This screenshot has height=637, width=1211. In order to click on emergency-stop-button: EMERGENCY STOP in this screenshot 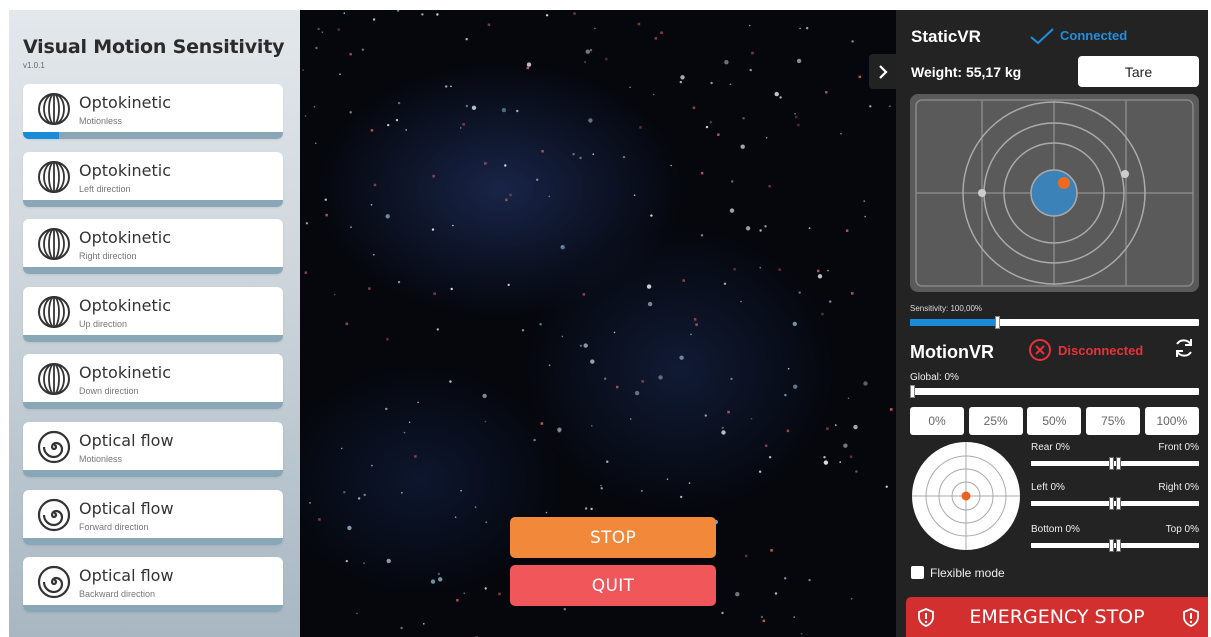, I will do `click(1057, 617)`.